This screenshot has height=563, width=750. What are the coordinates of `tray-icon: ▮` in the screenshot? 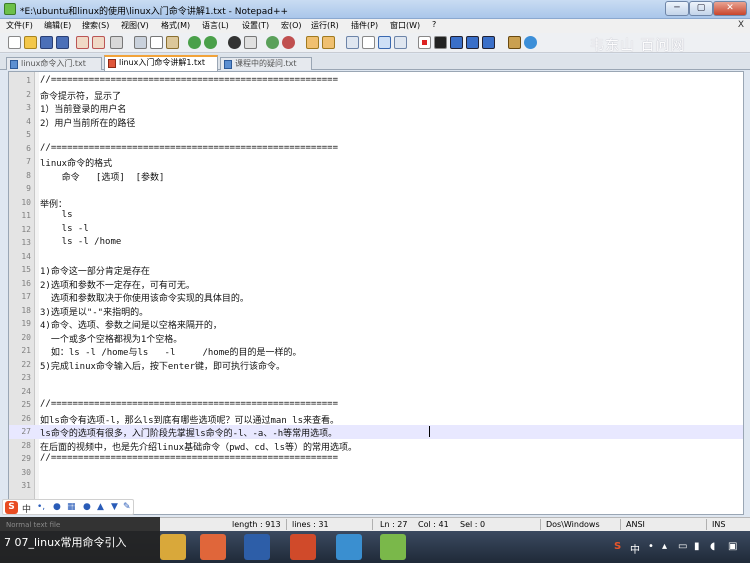 It's located at (697, 546).